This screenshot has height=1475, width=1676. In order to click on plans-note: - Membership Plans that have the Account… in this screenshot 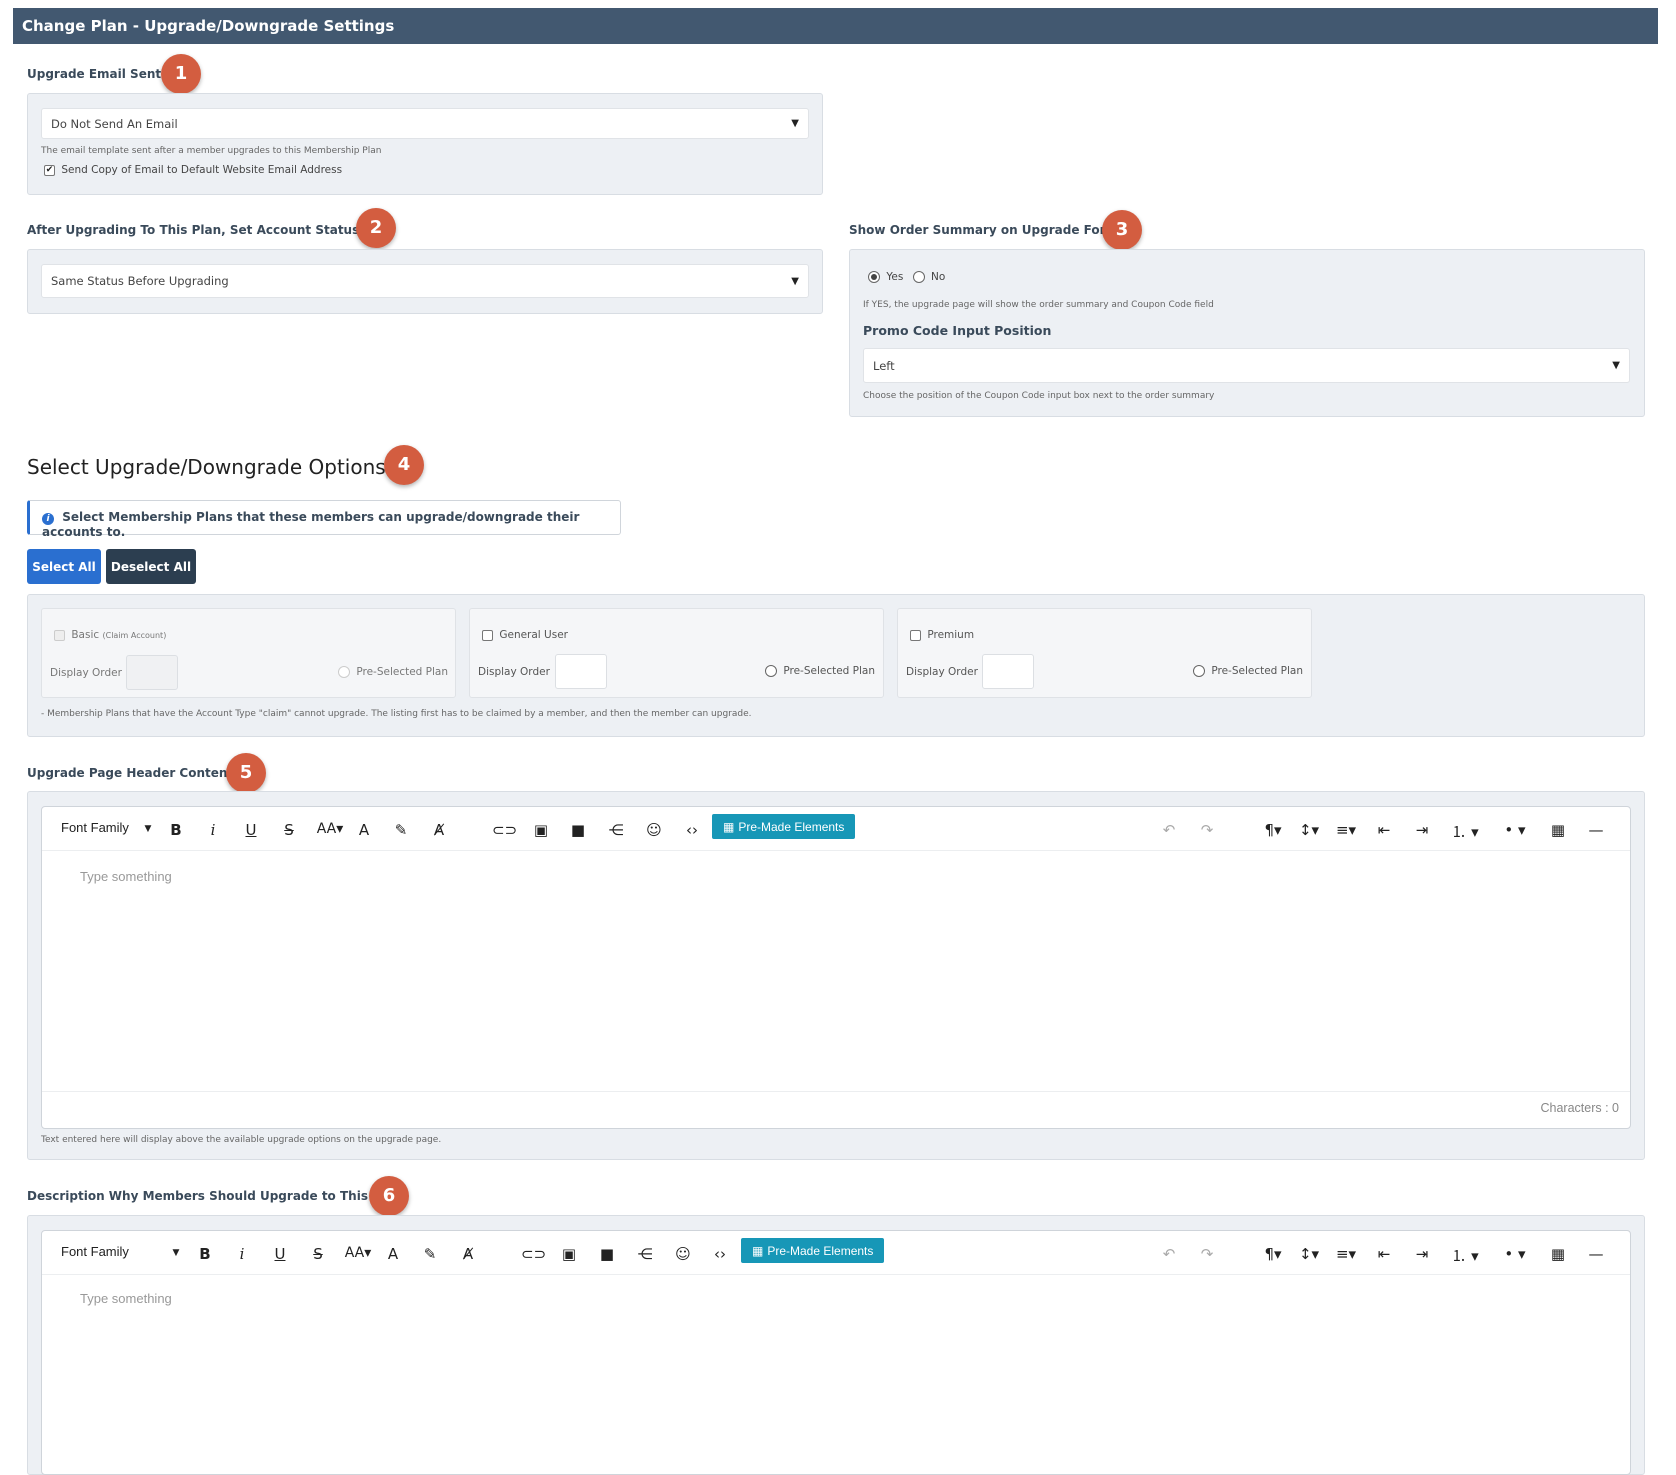, I will do `click(396, 714)`.